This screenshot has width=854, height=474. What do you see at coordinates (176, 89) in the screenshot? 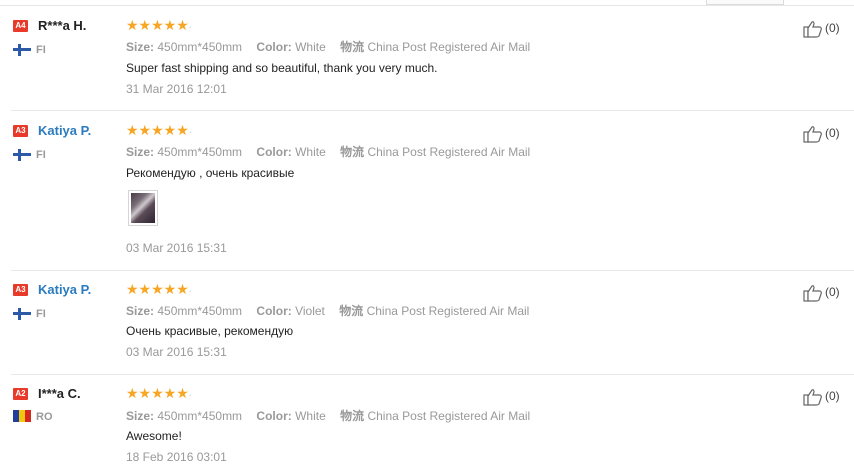
I see `review-date: 31 Mar 2016 12:01` at bounding box center [176, 89].